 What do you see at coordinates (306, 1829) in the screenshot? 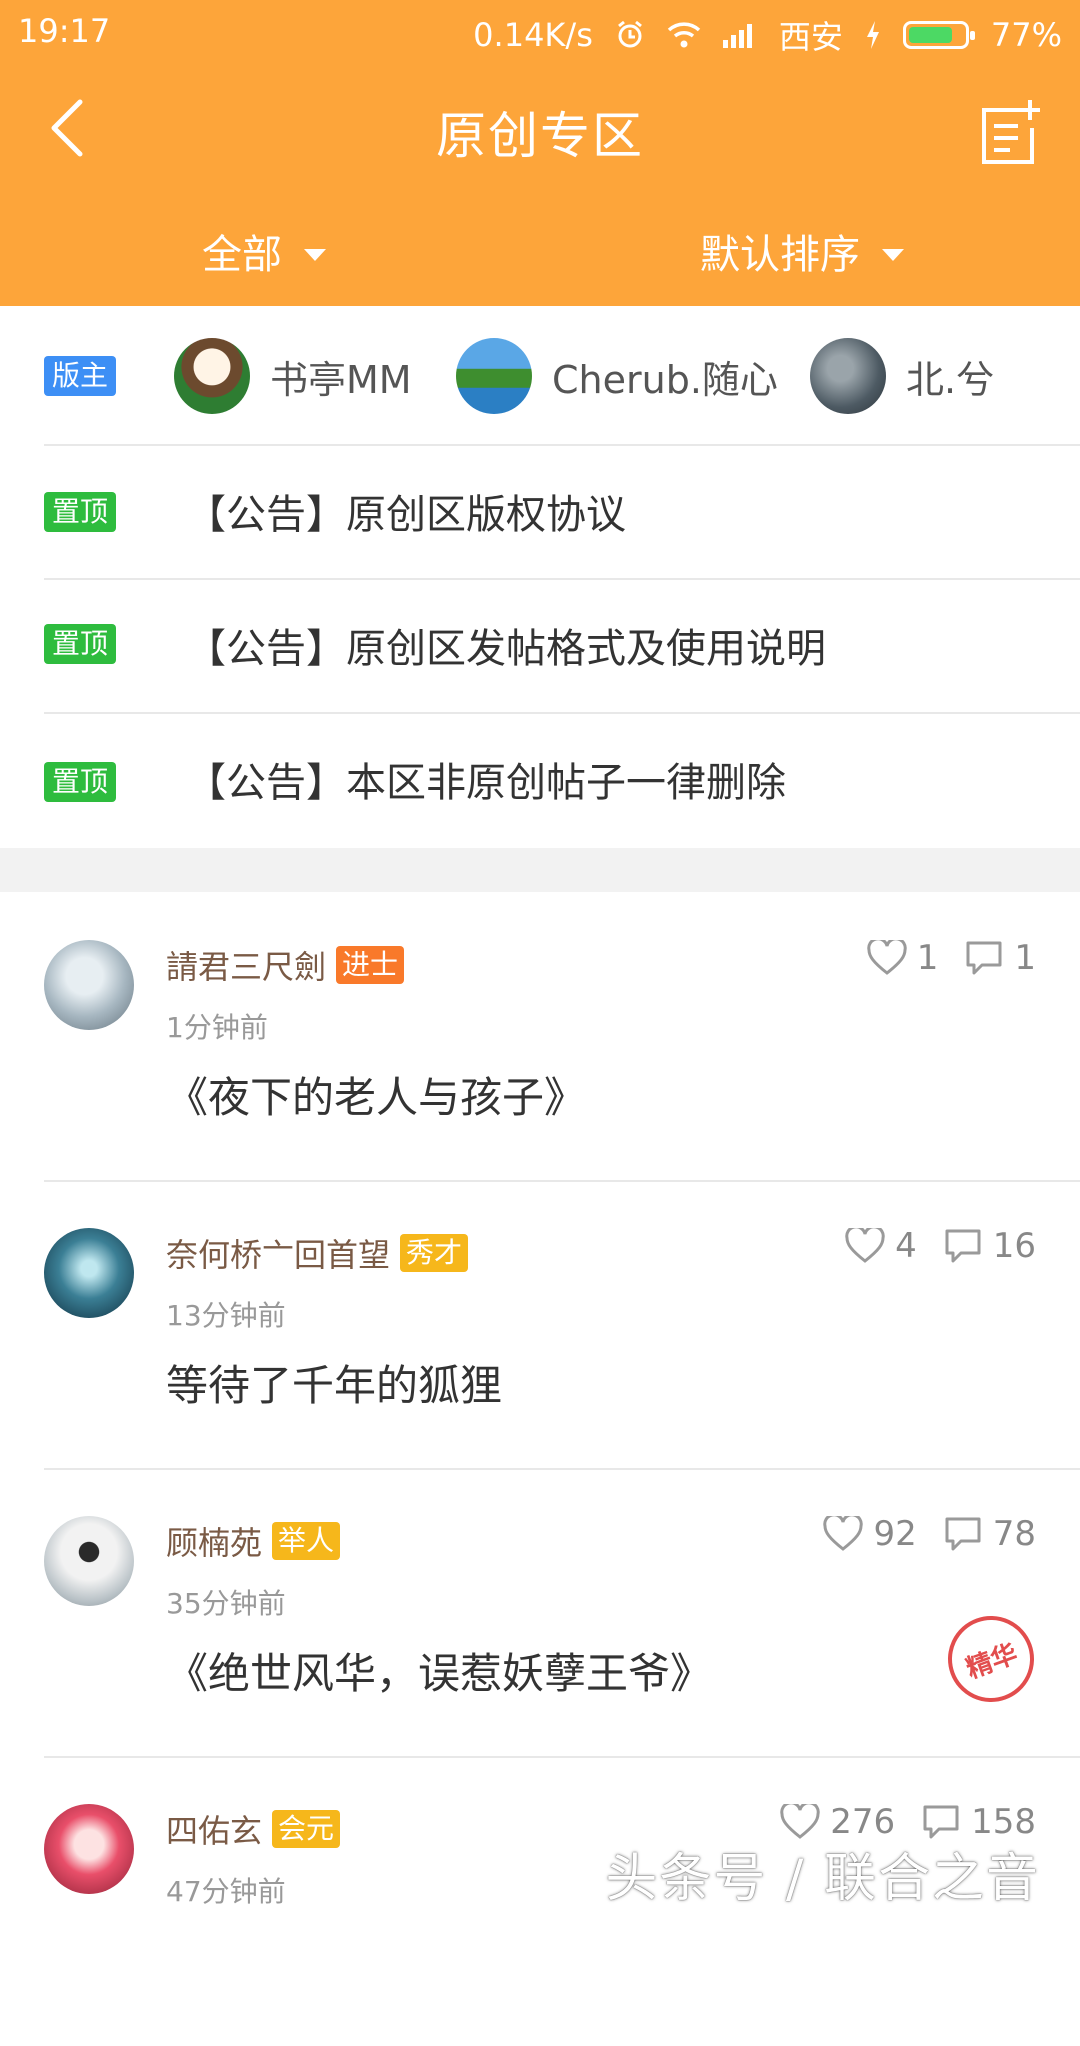
I see `rank-badge: 会元` at bounding box center [306, 1829].